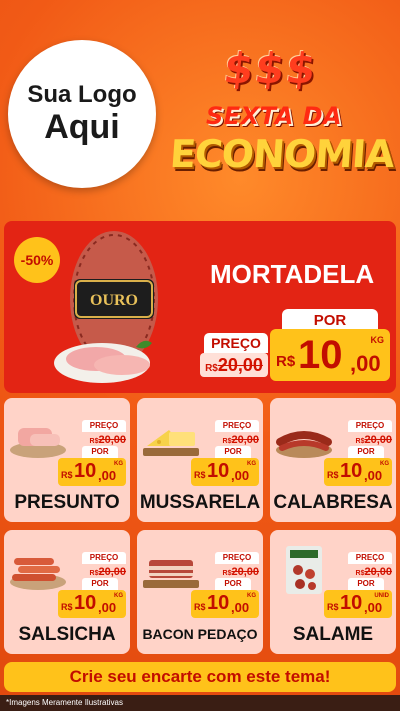 The height and width of the screenshot is (711, 400). Describe the element at coordinates (38, 443) in the screenshot. I see `presunto-image` at that location.